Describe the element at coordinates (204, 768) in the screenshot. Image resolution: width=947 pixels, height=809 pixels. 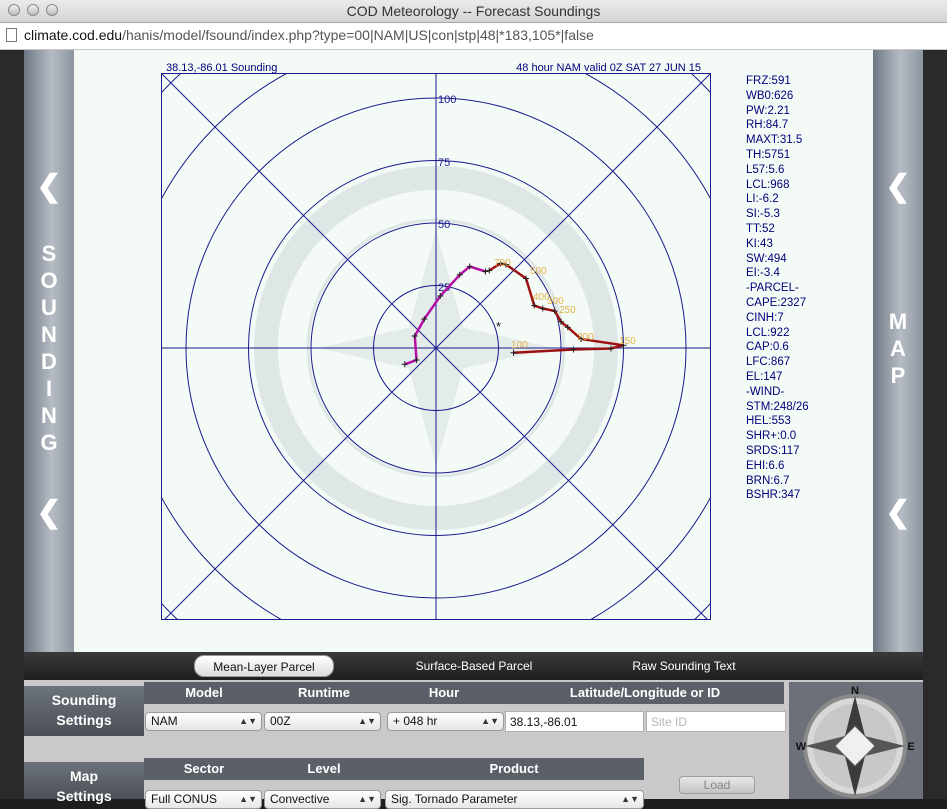
I see `sector-column-header: Sector` at that location.